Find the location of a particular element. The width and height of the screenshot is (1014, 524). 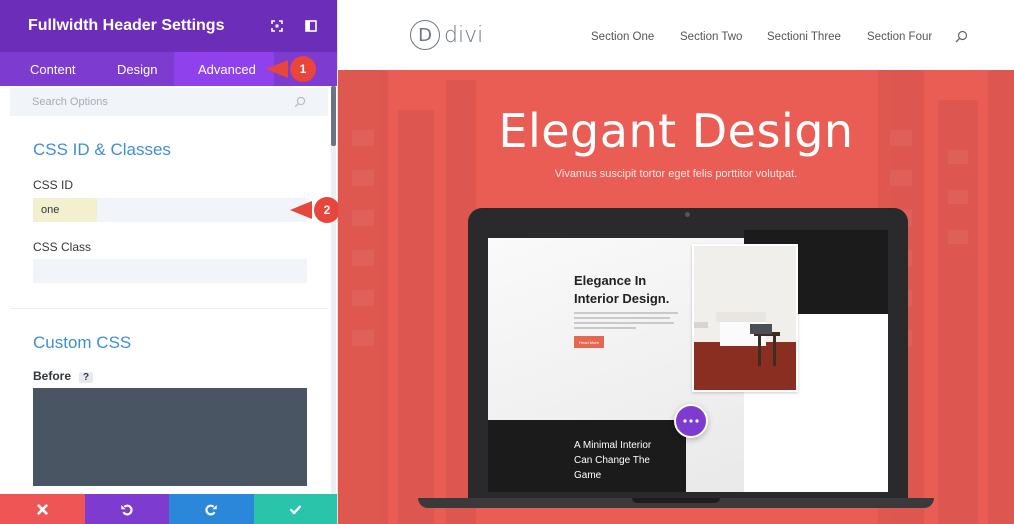

more-dots-icon is located at coordinates (691, 421).